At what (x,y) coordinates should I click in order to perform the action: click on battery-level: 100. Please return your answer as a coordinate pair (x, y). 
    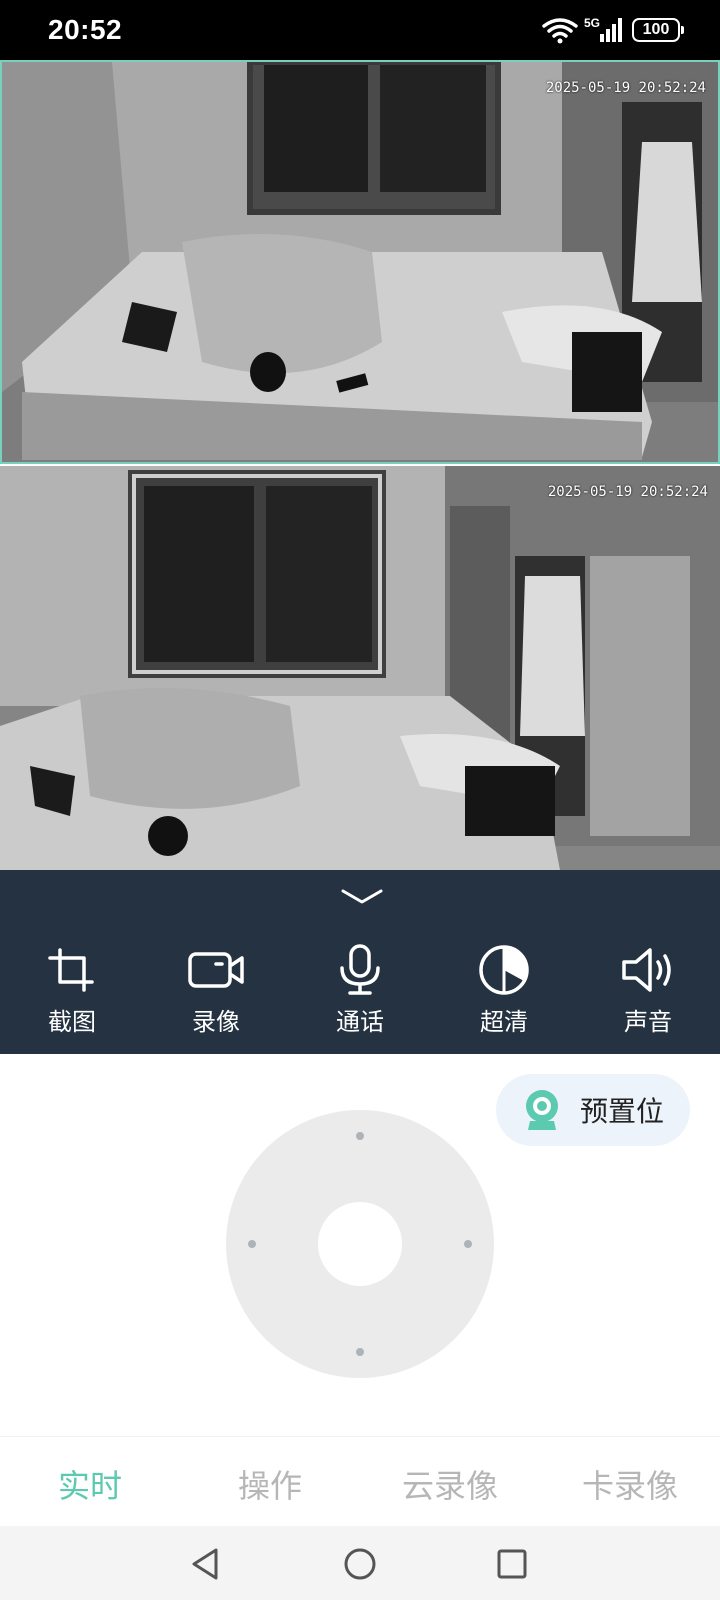
    Looking at the image, I should click on (656, 29).